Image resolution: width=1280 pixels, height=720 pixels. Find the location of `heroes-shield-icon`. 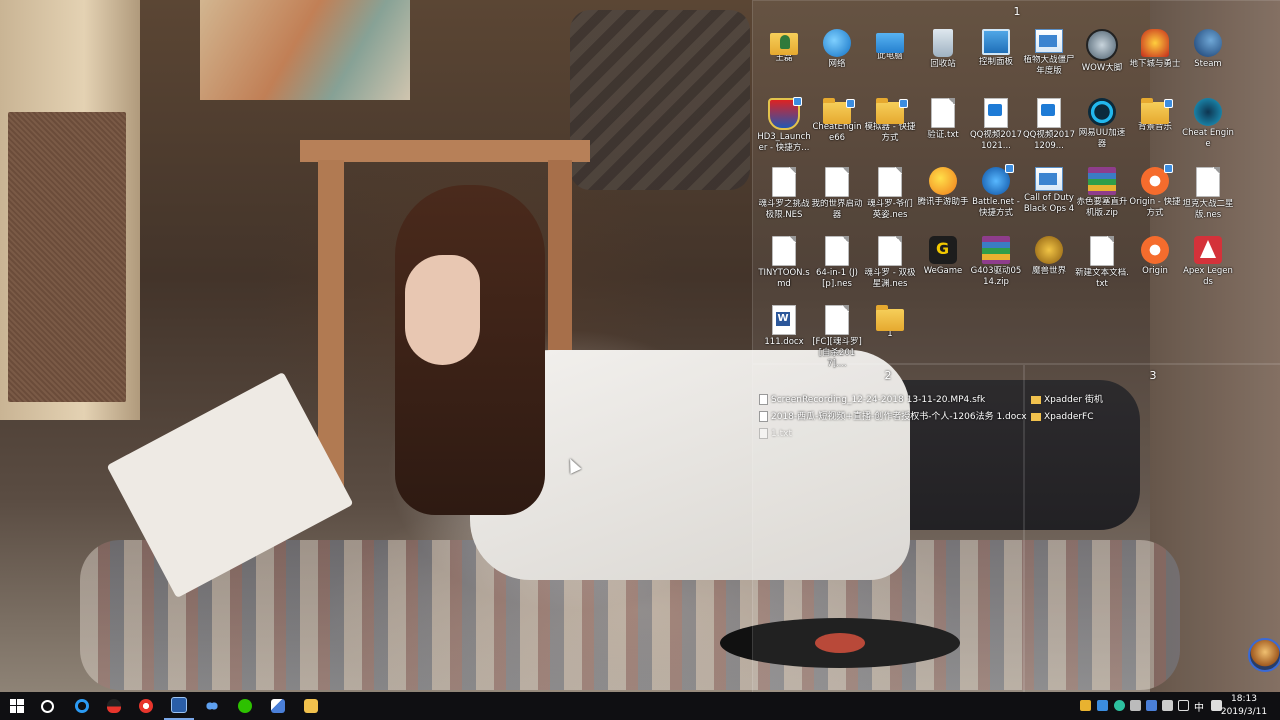

heroes-shield-icon is located at coordinates (785, 113).